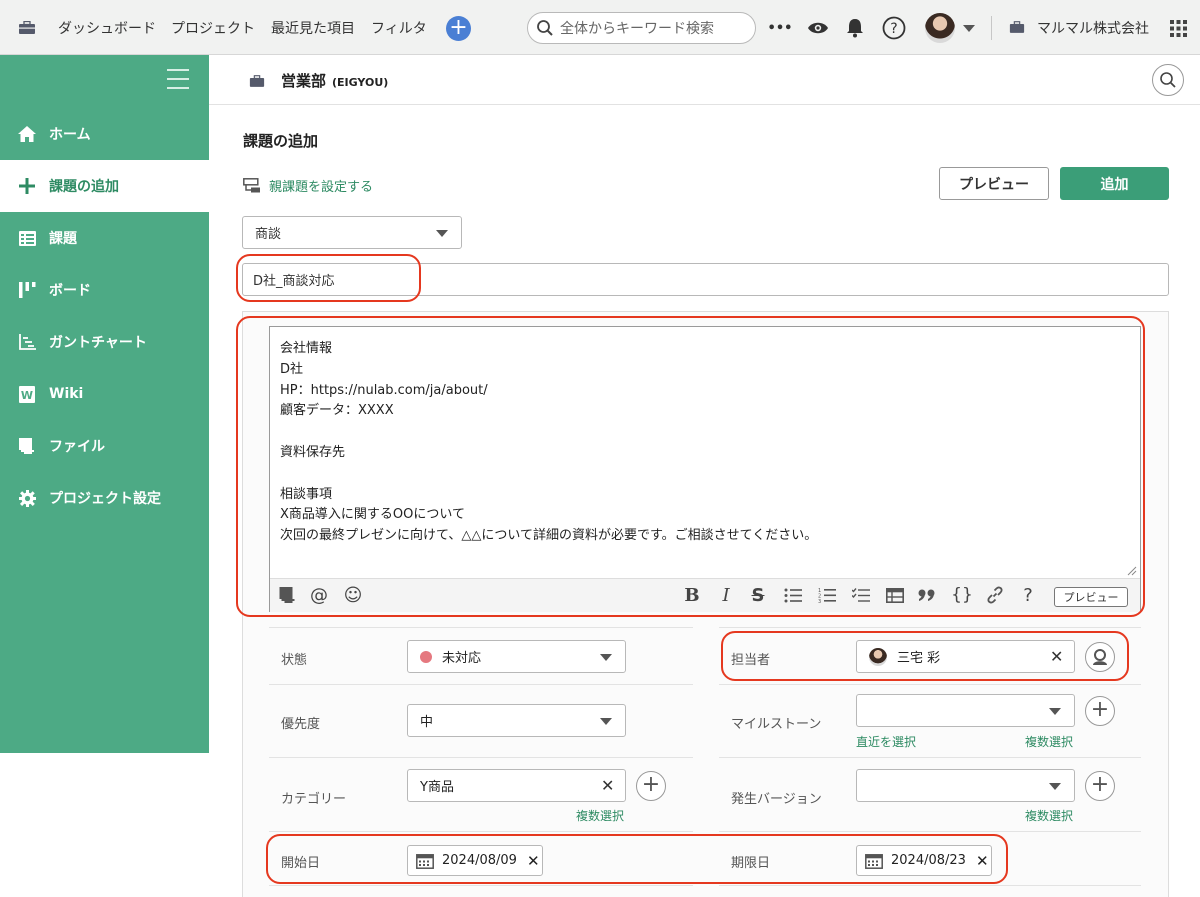  What do you see at coordinates (288, 595) in the screenshot?
I see `attach-file-icon` at bounding box center [288, 595].